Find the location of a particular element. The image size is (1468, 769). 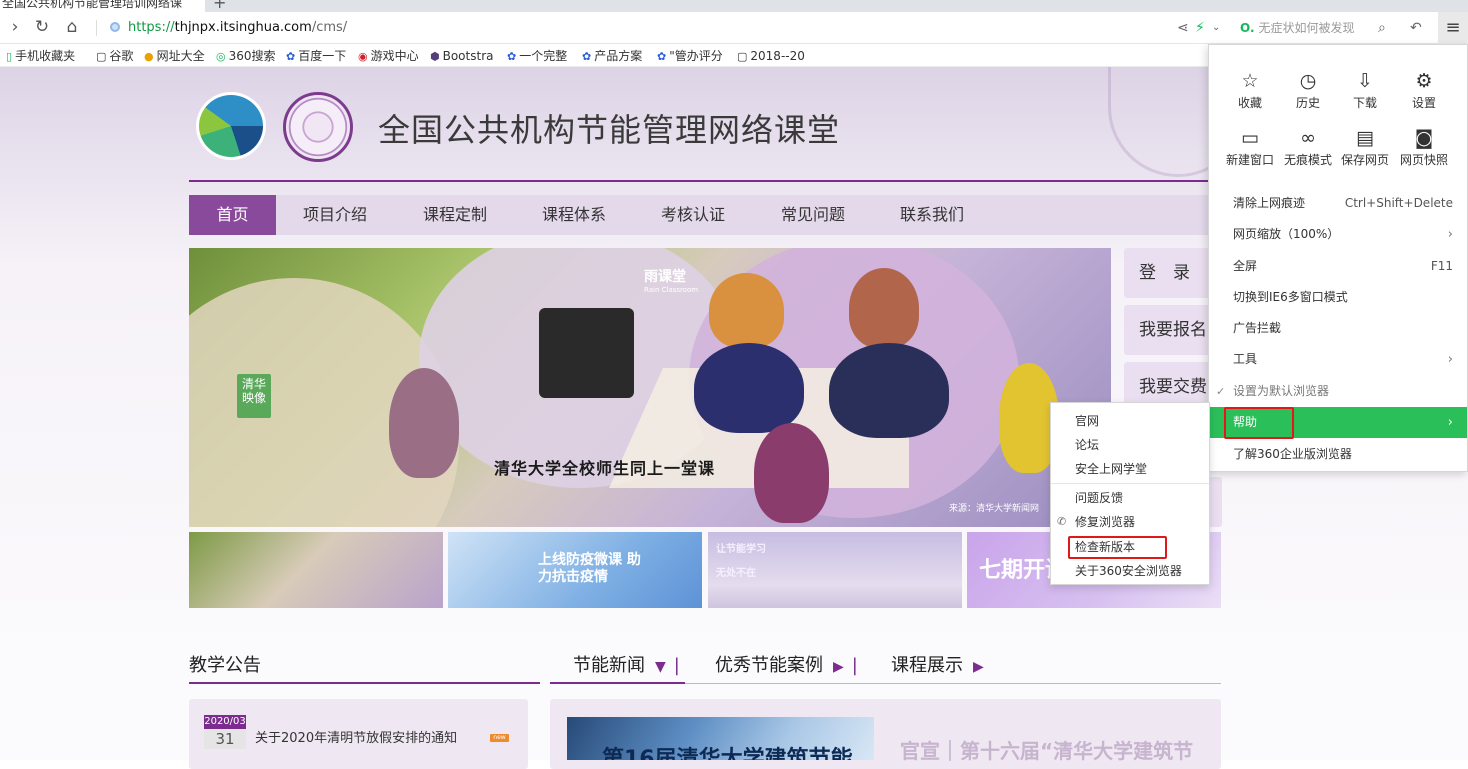

menu-settings: ⚙ 设置 is located at coordinates (1424, 94).